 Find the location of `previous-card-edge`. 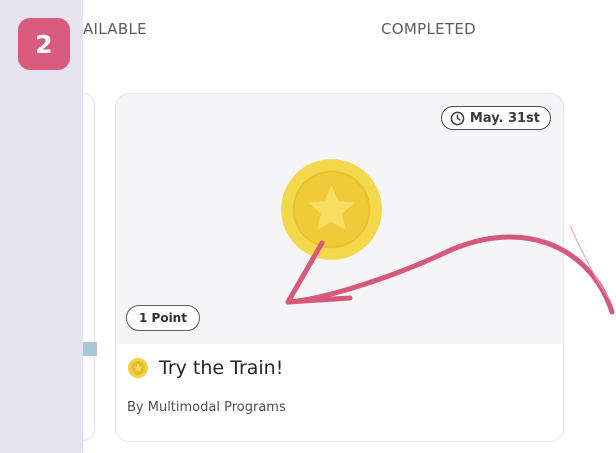

previous-card-edge is located at coordinates (89, 267).